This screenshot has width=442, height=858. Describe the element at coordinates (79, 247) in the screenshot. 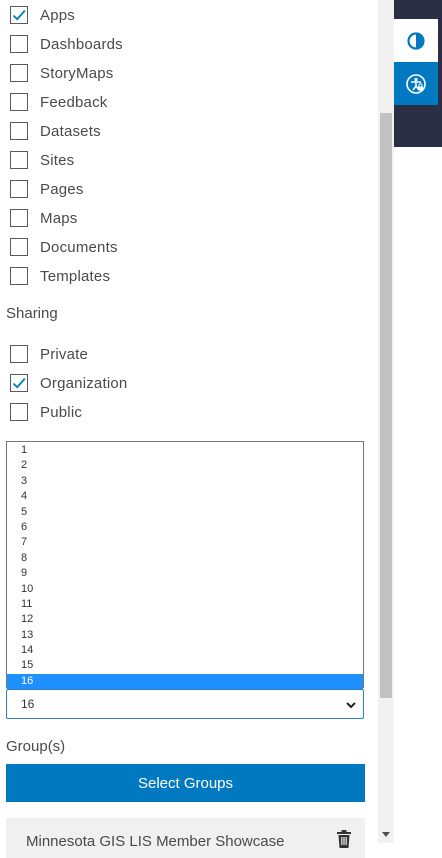

I see `checkbox-label: Documents` at that location.